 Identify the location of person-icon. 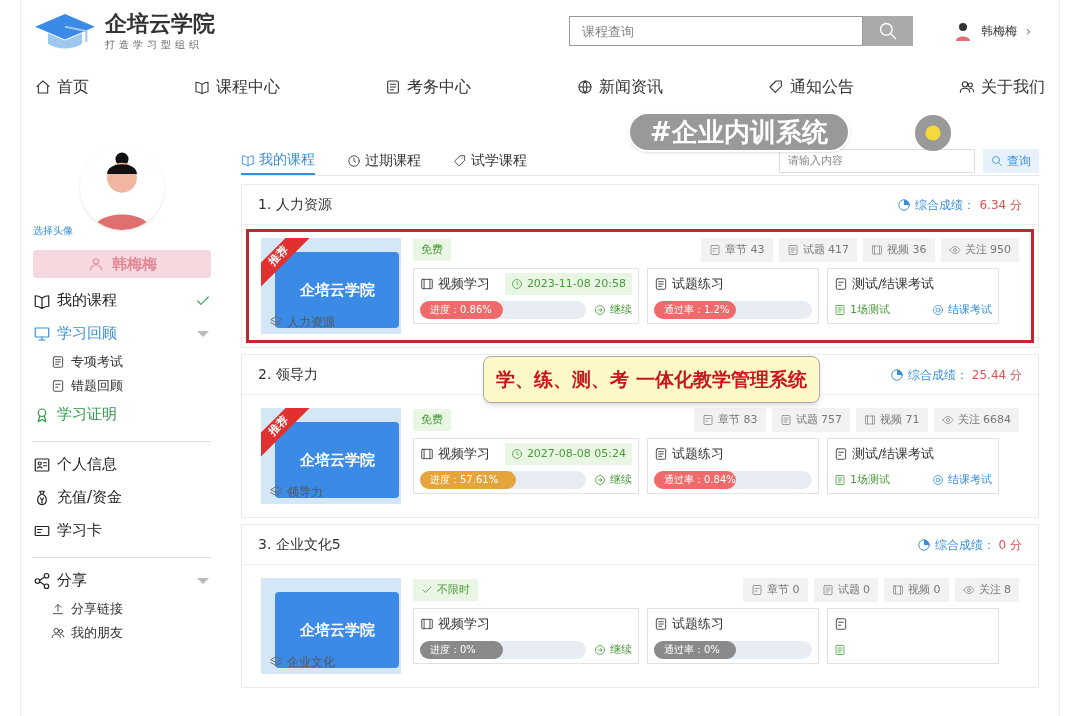
(95, 264).